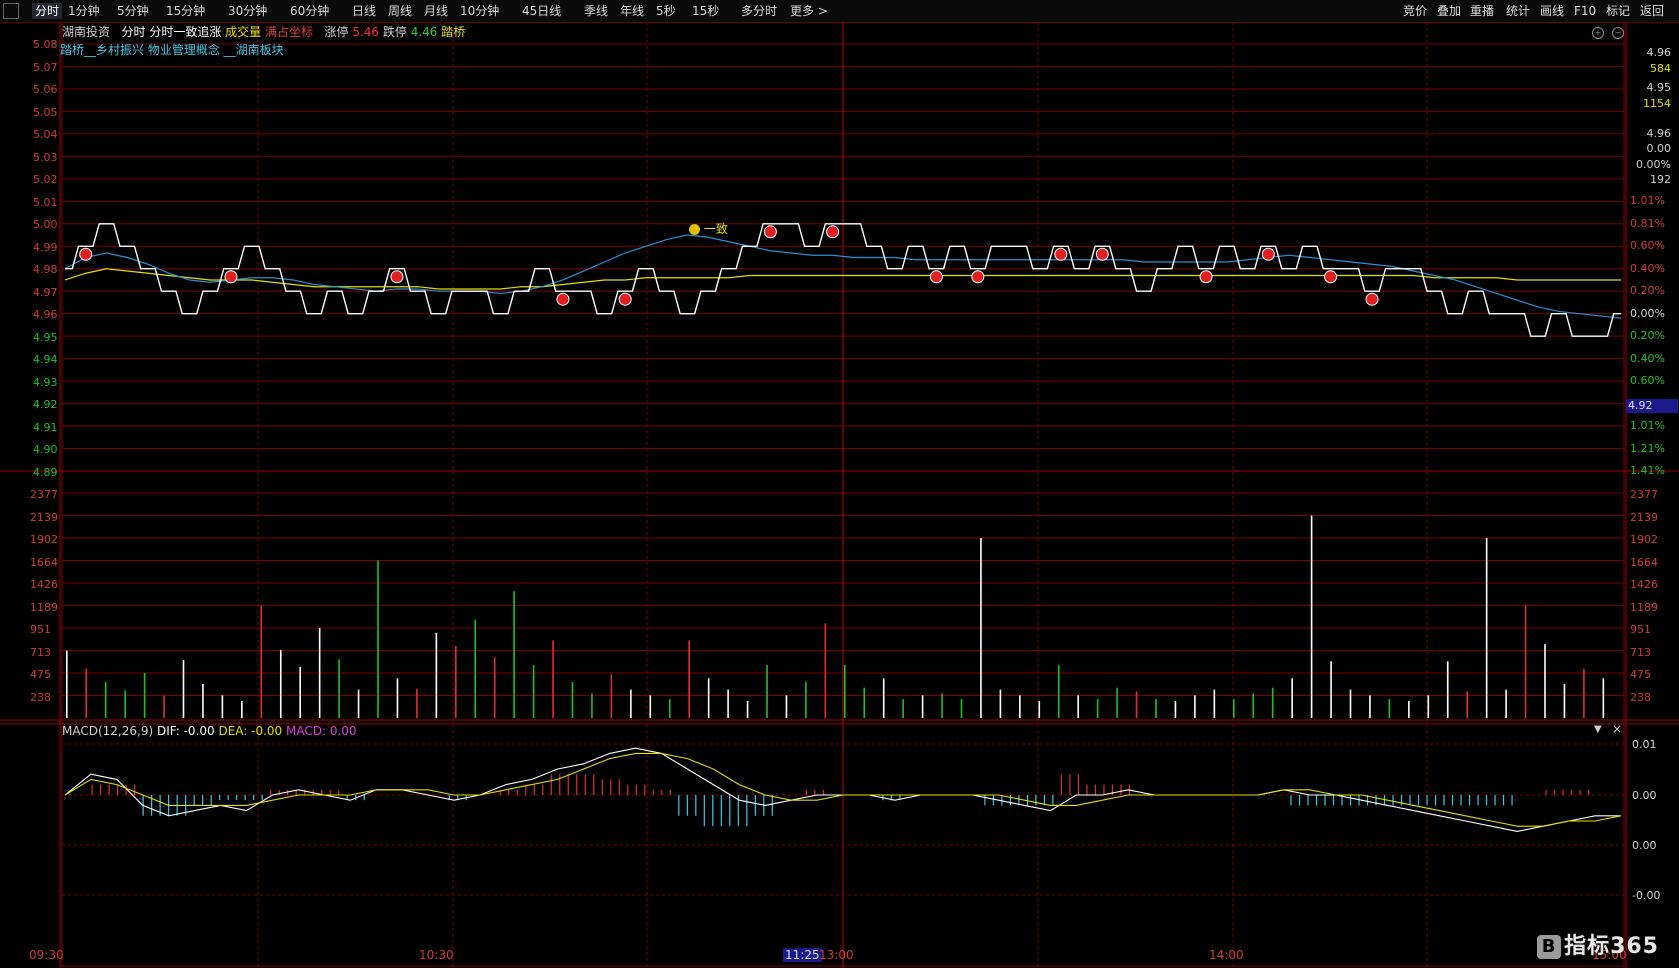 This screenshot has height=968, width=1679. Describe the element at coordinates (45, 112) in the screenshot. I see `price-tick: 5.05` at that location.